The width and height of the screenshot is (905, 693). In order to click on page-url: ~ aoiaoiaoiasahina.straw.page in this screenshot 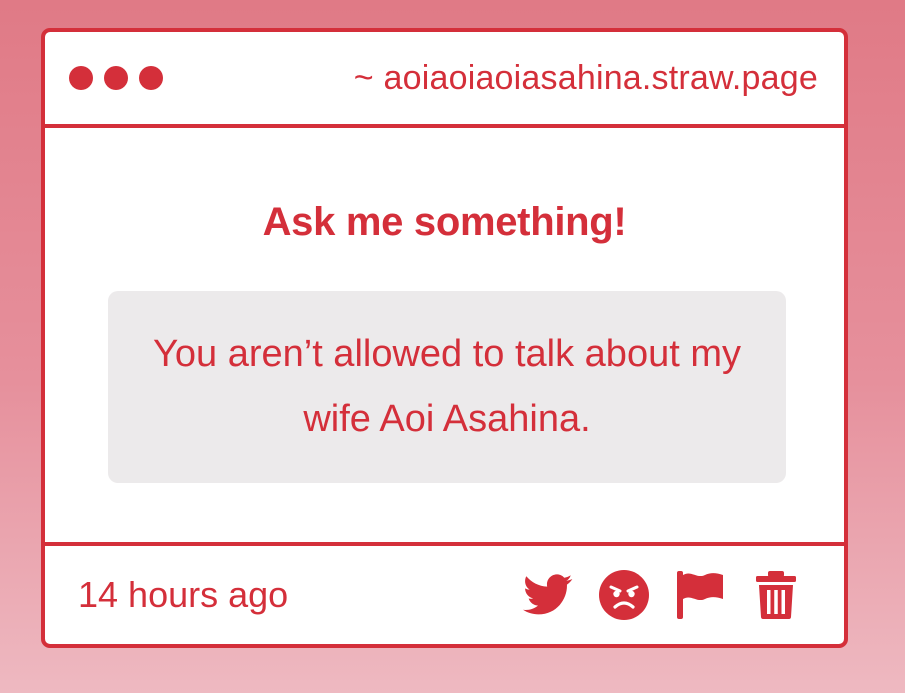, I will do `click(586, 78)`.